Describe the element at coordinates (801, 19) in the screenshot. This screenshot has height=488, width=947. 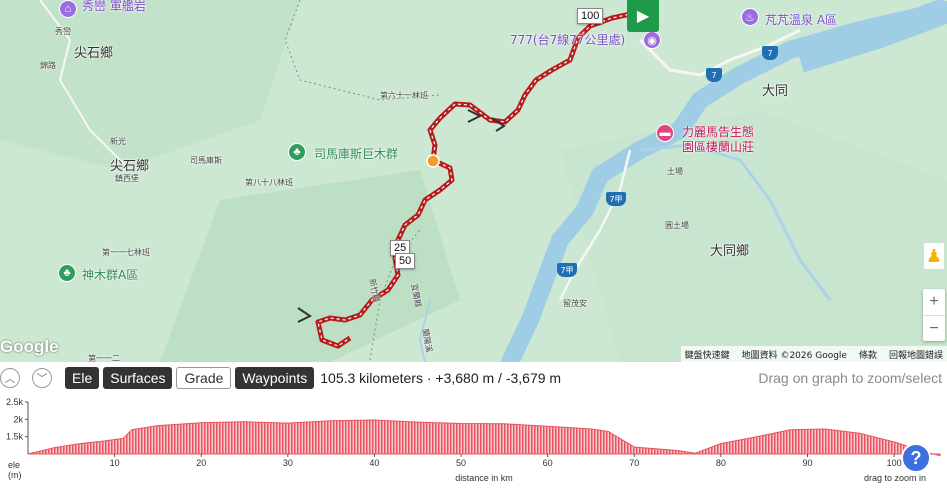
I see `map-label: 芃芃溫泉 A區` at that location.